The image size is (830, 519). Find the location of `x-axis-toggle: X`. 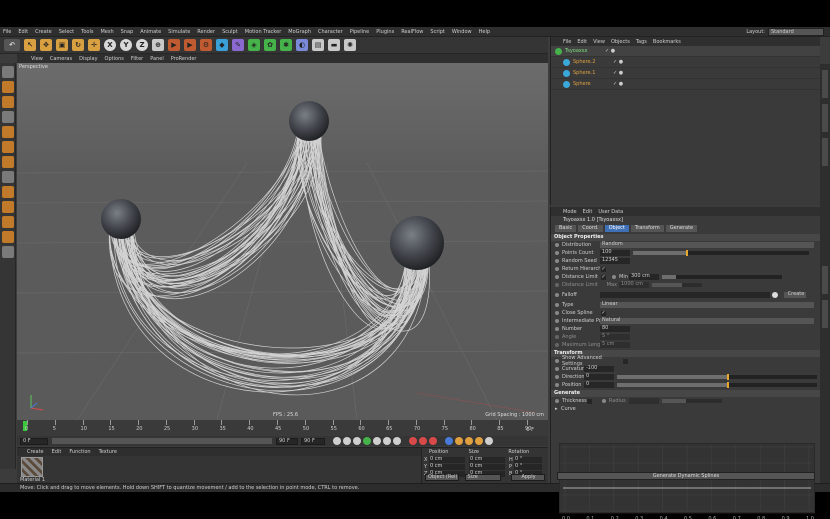

x-axis-toggle: X is located at coordinates (110, 45).